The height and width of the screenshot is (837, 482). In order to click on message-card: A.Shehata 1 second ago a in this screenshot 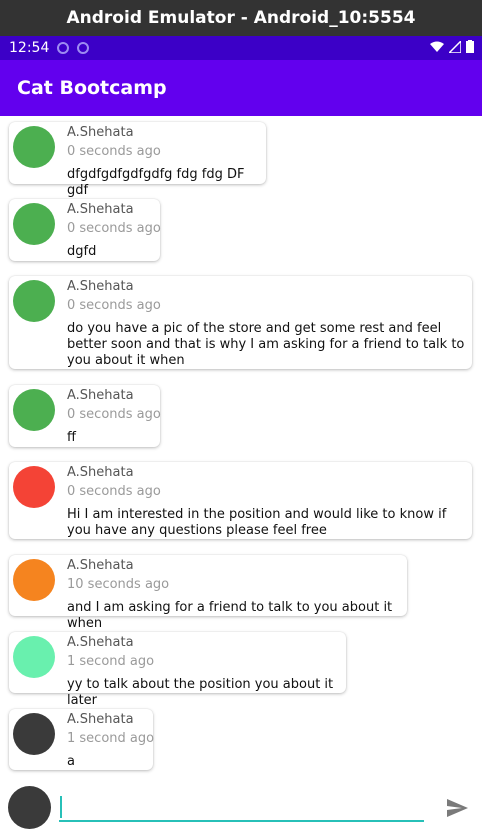, I will do `click(82, 739)`.